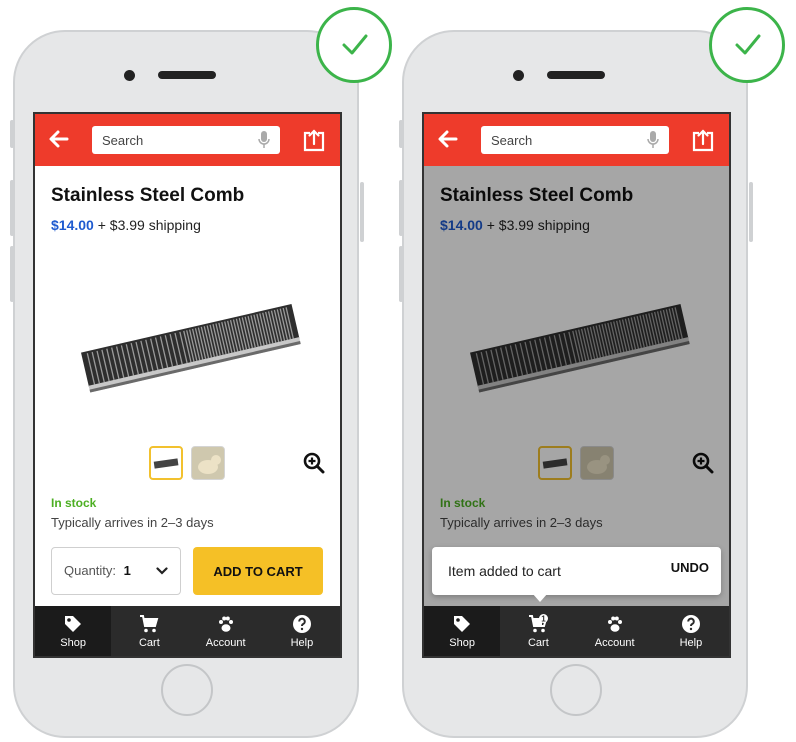 This screenshot has height=742, width=796. What do you see at coordinates (147, 225) in the screenshot?
I see `shipping-cost: + $3.99 shipping` at bounding box center [147, 225].